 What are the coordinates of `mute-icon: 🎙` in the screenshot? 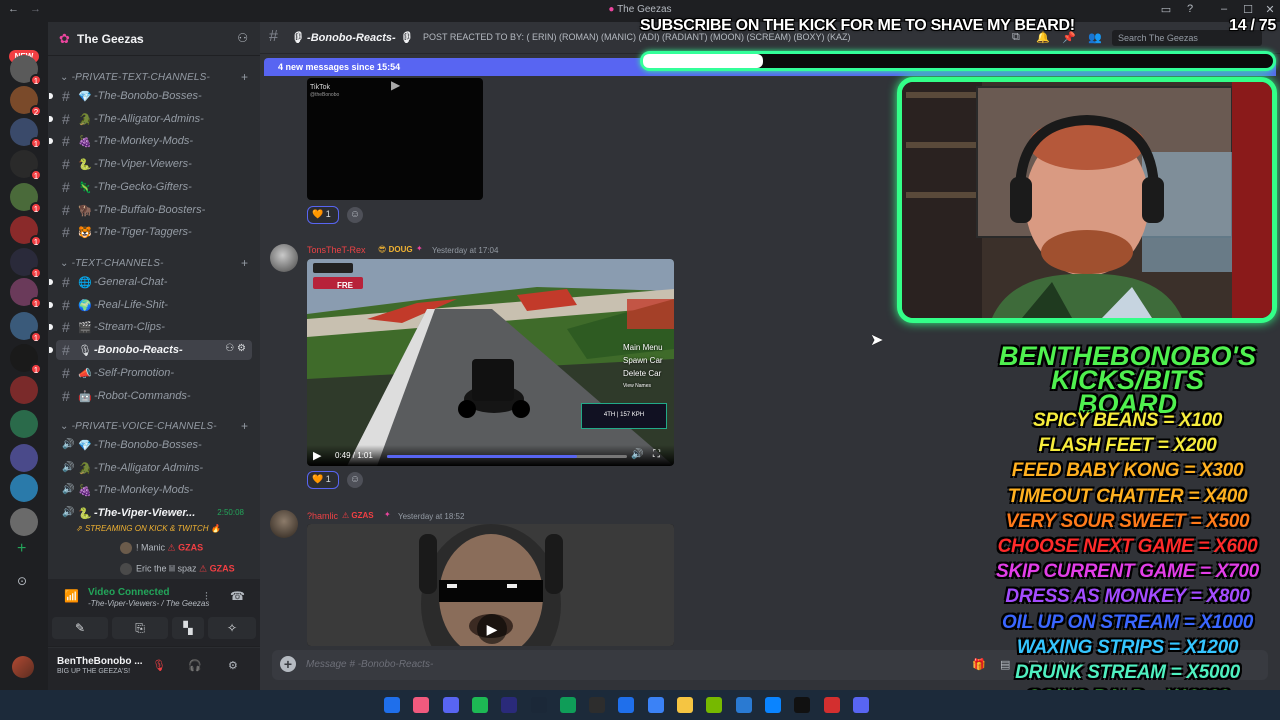 It's located at (159, 665).